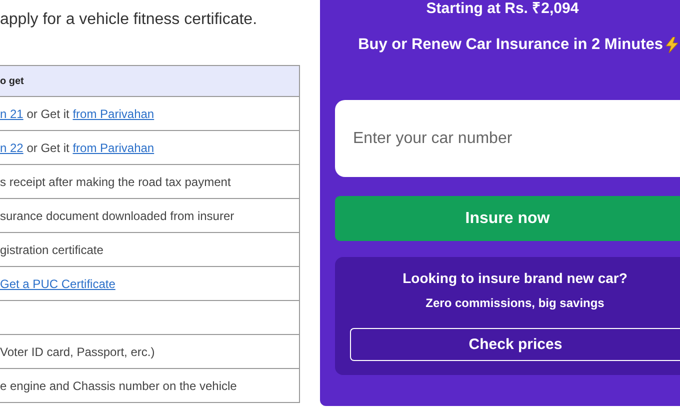 This screenshot has width=680, height=411. Describe the element at coordinates (12, 113) in the screenshot. I see `link: n 21` at that location.